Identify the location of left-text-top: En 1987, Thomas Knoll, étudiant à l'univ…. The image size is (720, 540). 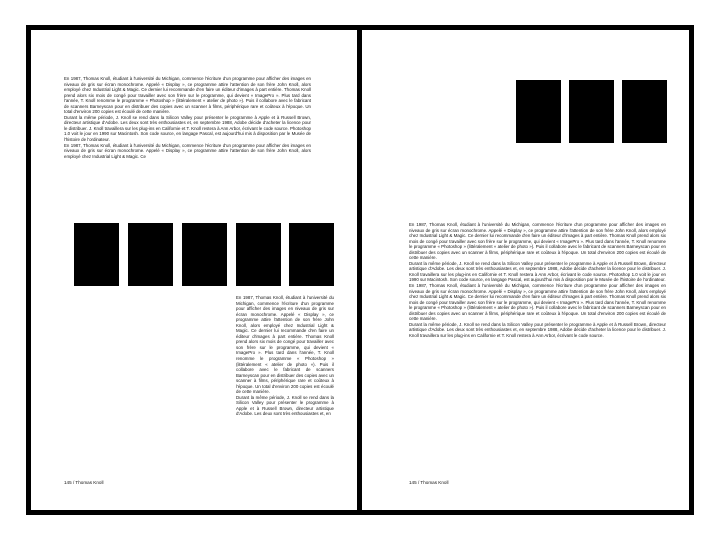
(187, 148).